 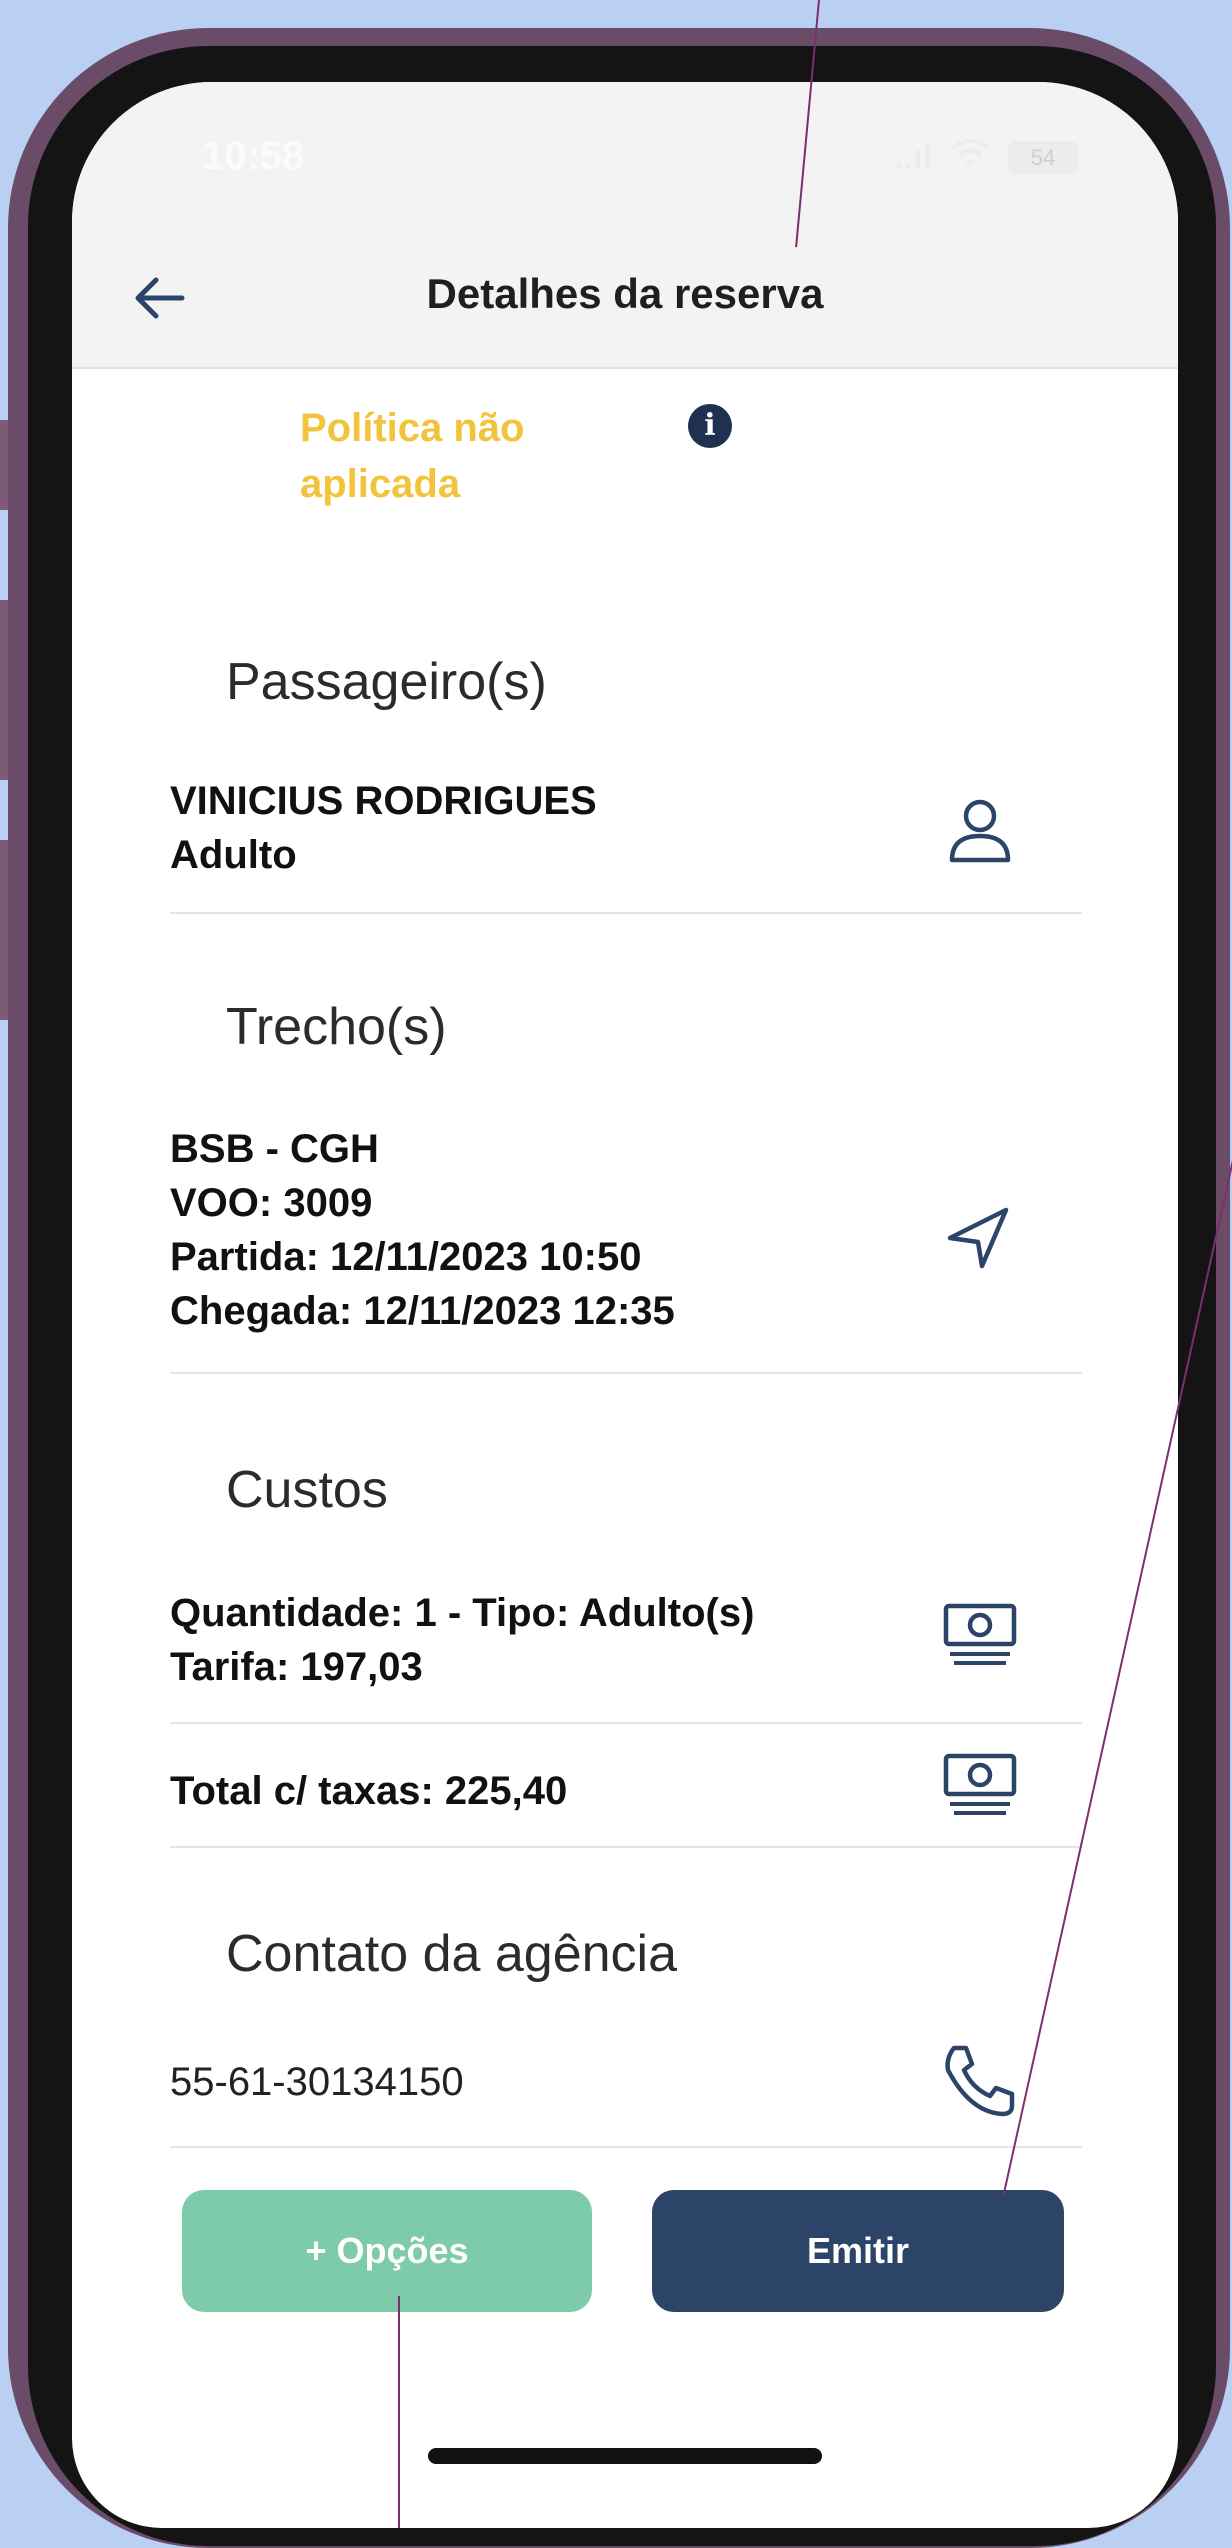 What do you see at coordinates (710, 426) in the screenshot?
I see `info-icon: i` at bounding box center [710, 426].